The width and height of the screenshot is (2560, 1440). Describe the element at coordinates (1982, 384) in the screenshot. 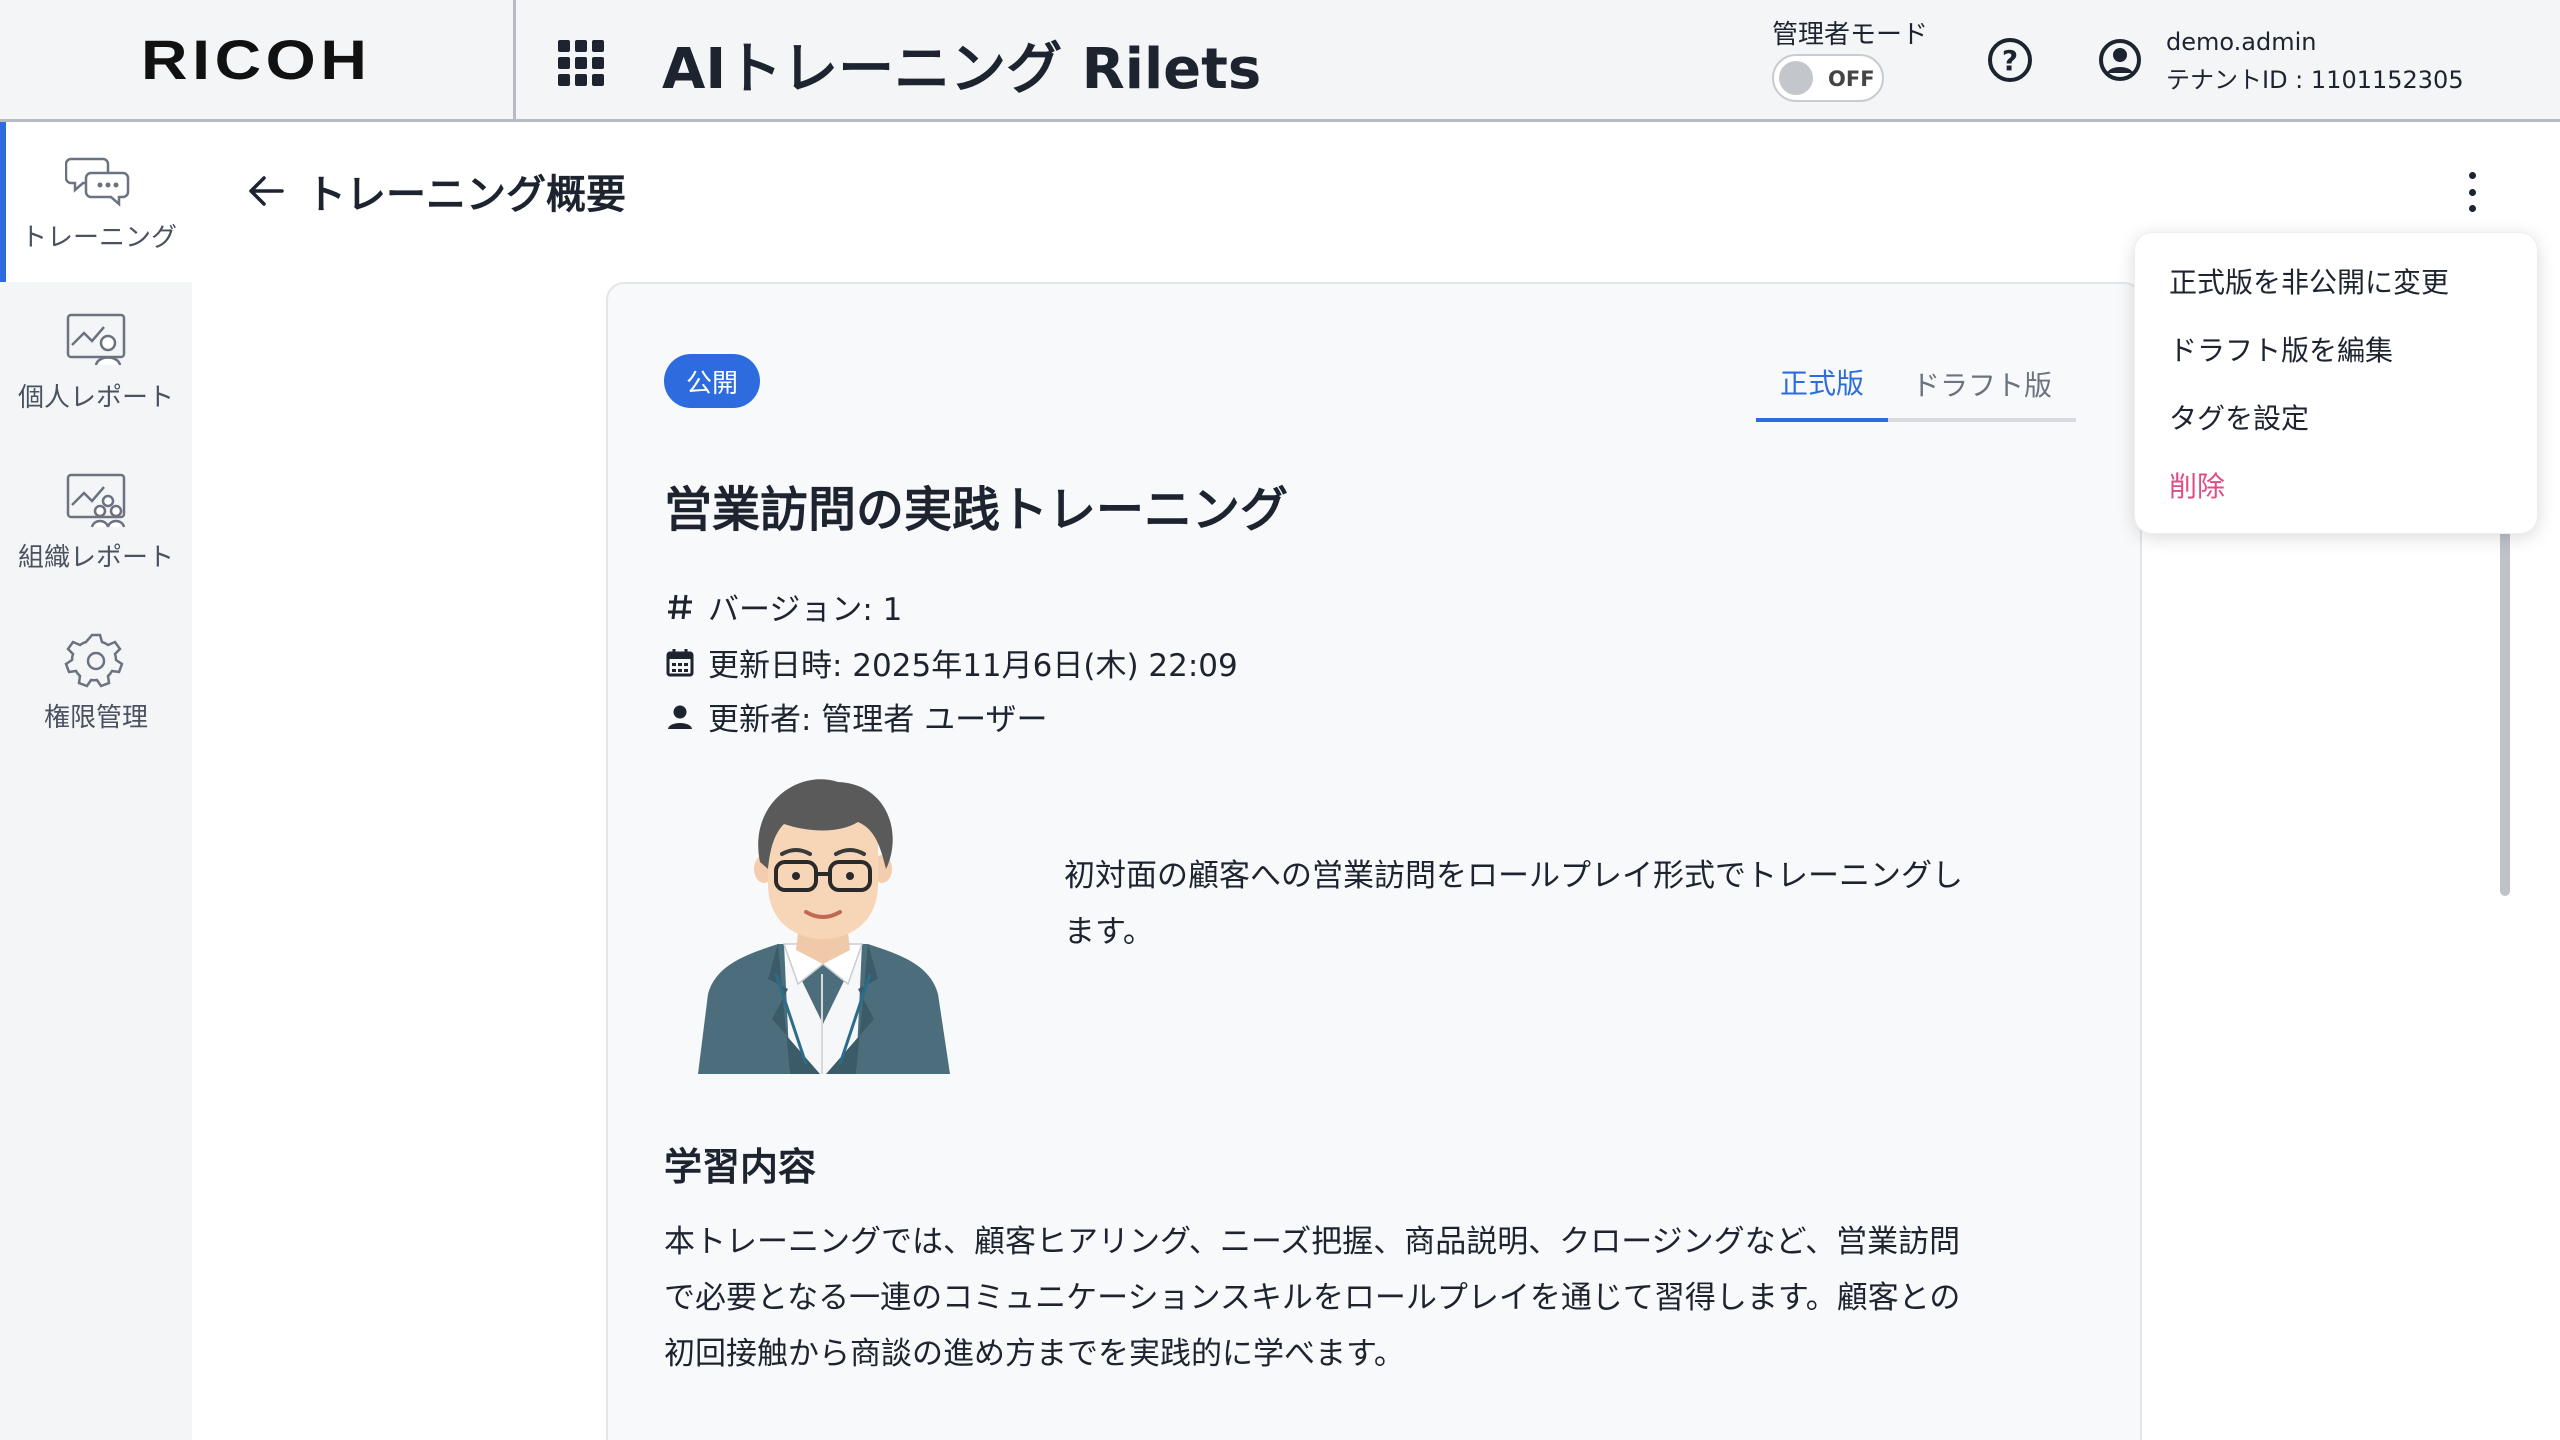

I see `tab-draft: ドラフト版` at that location.